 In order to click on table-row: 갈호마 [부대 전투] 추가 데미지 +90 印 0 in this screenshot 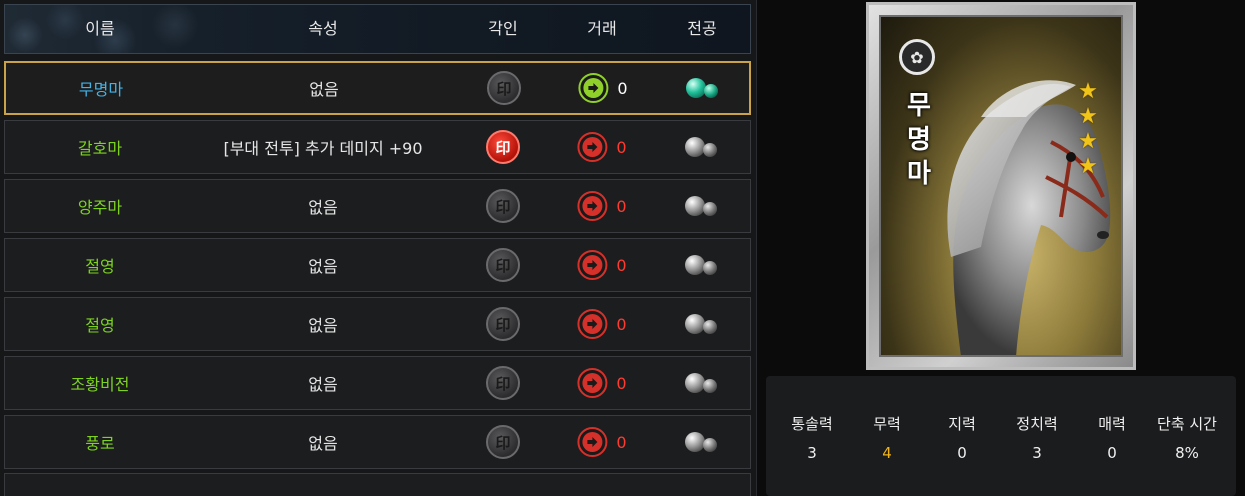, I will do `click(377, 147)`.